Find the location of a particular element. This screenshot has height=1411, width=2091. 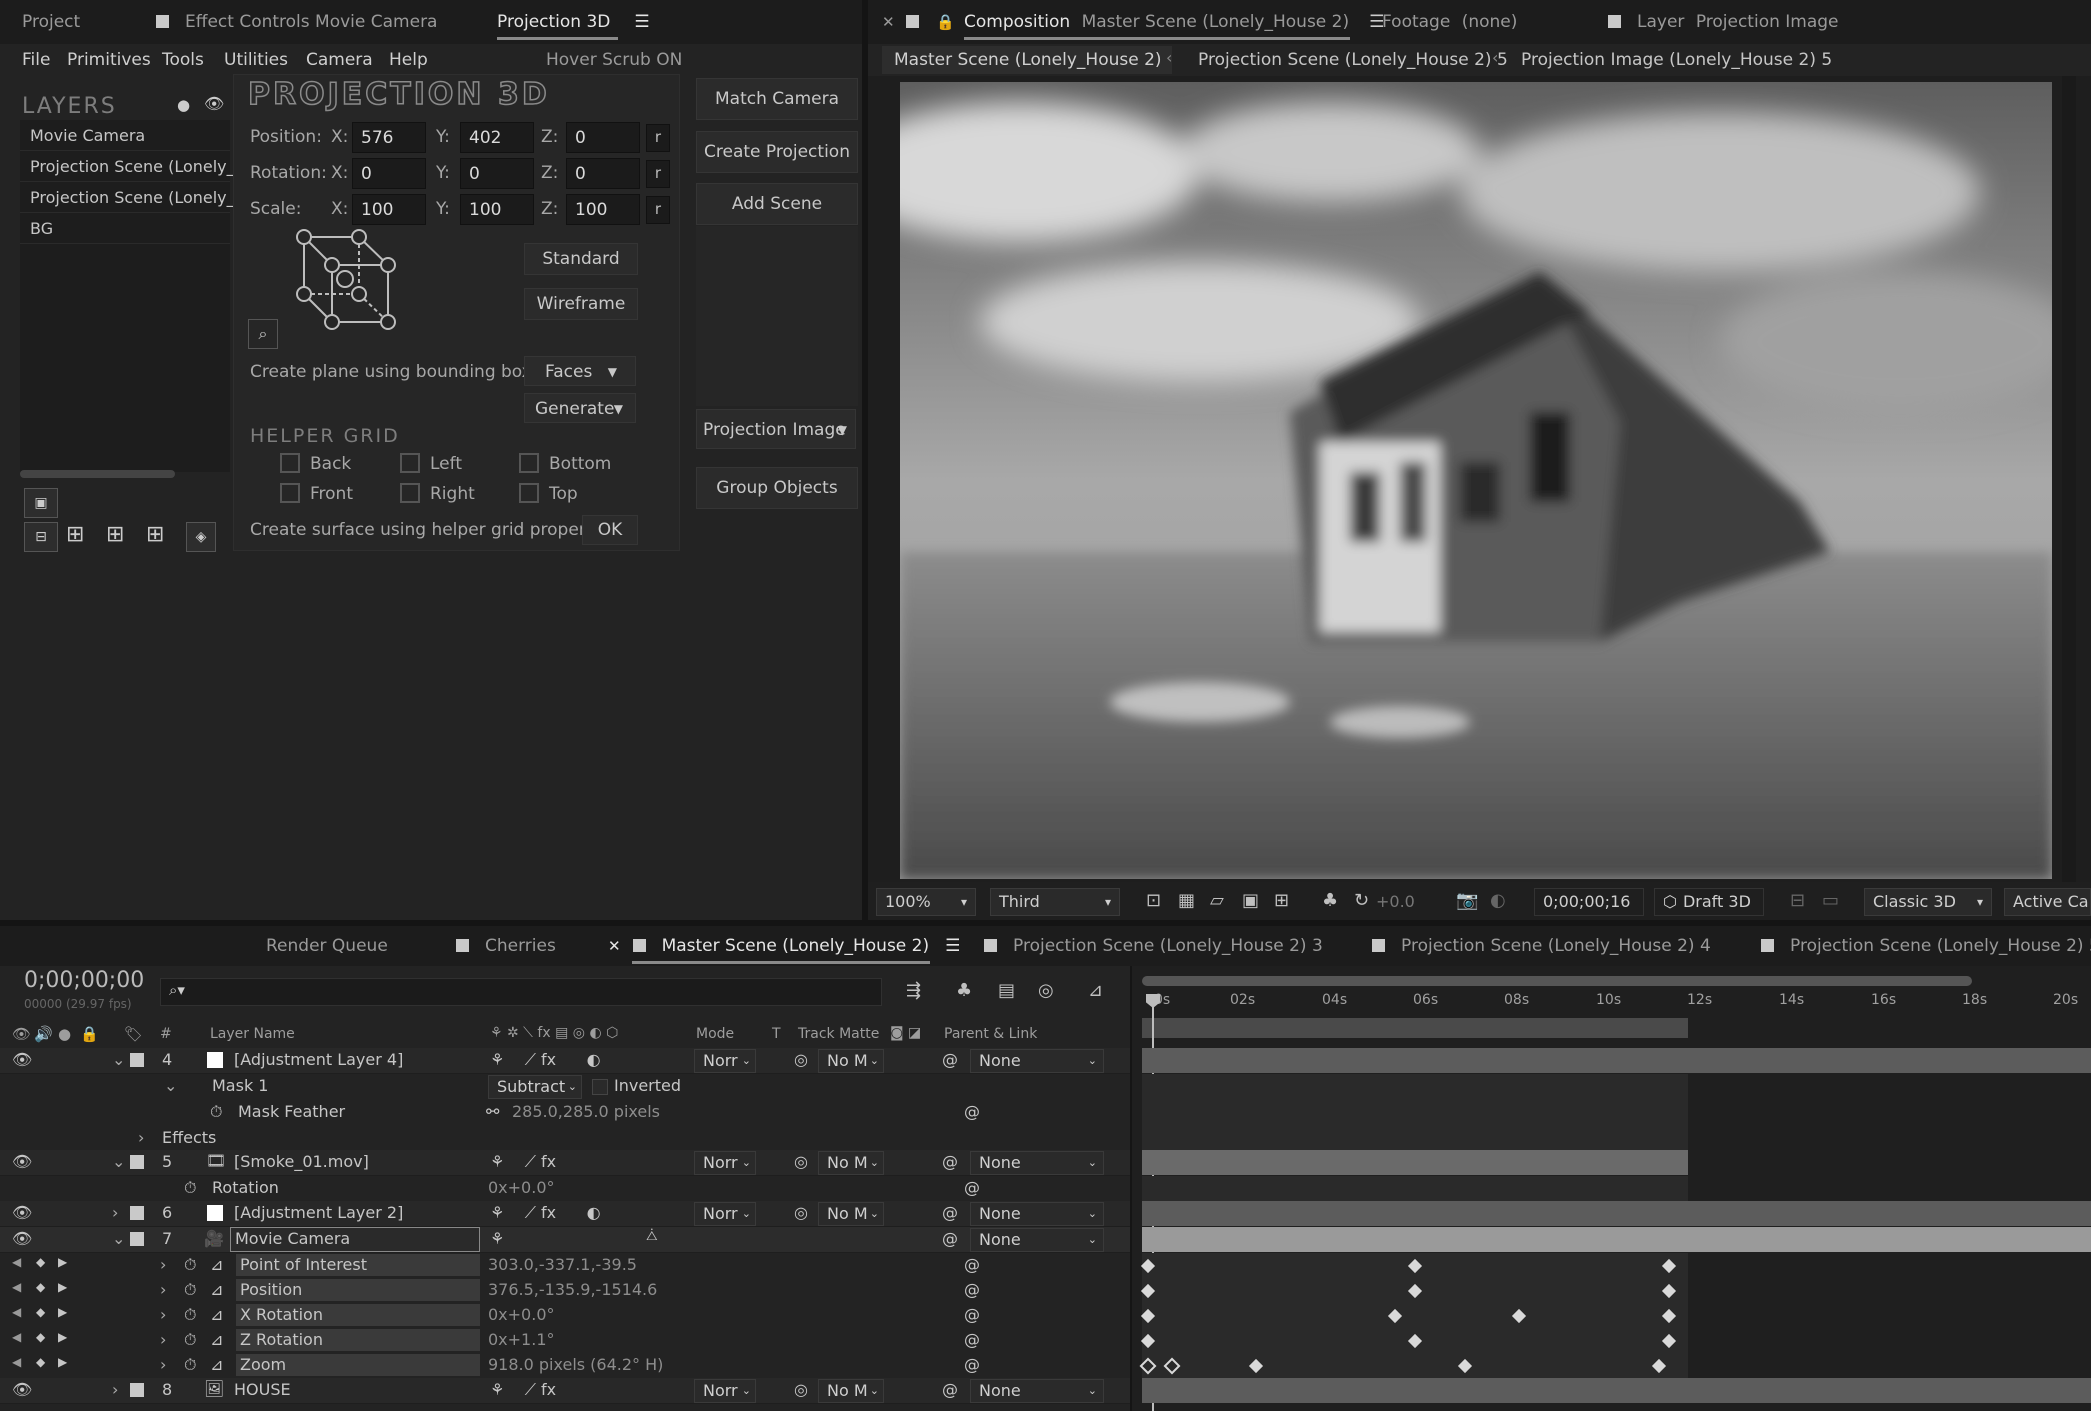

resolution-dropdown: Third ▾ is located at coordinates (1055, 902).